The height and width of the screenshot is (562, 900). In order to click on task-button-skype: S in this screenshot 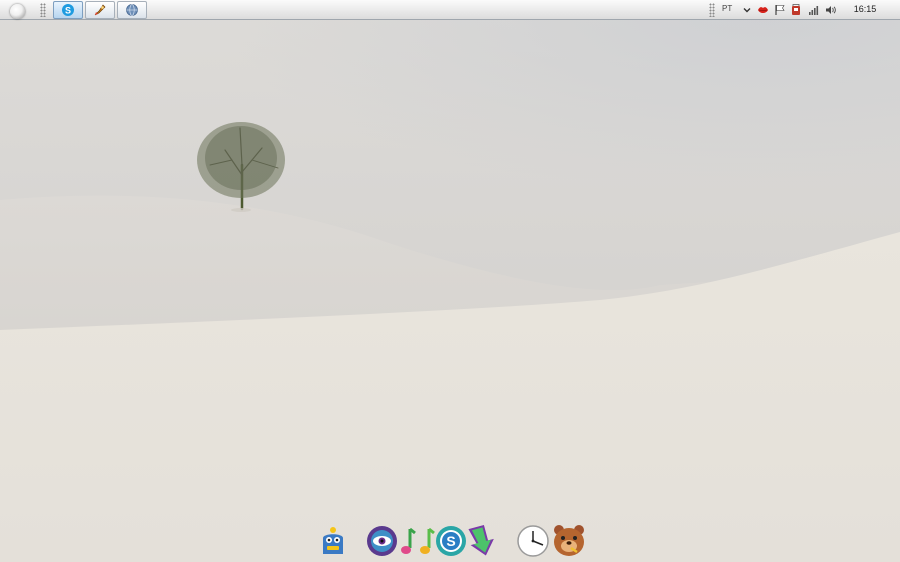, I will do `click(68, 10)`.